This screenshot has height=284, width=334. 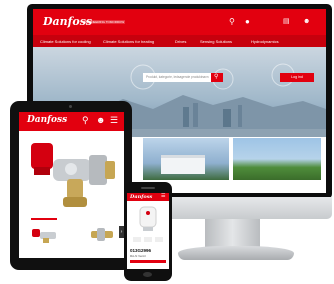 I want to click on phone-speaker, so click(x=148, y=188).